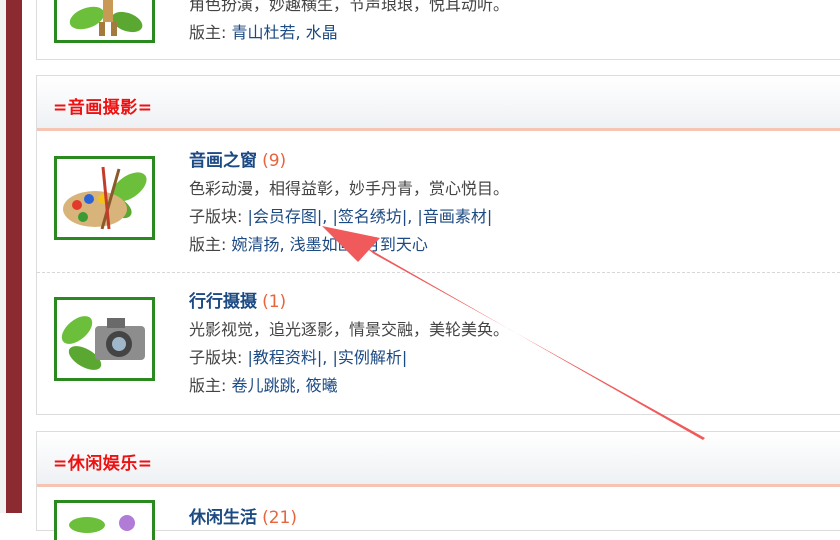 The image size is (840, 540). What do you see at coordinates (438, 103) in the screenshot?
I see `section-header: =音画摄影=` at bounding box center [438, 103].